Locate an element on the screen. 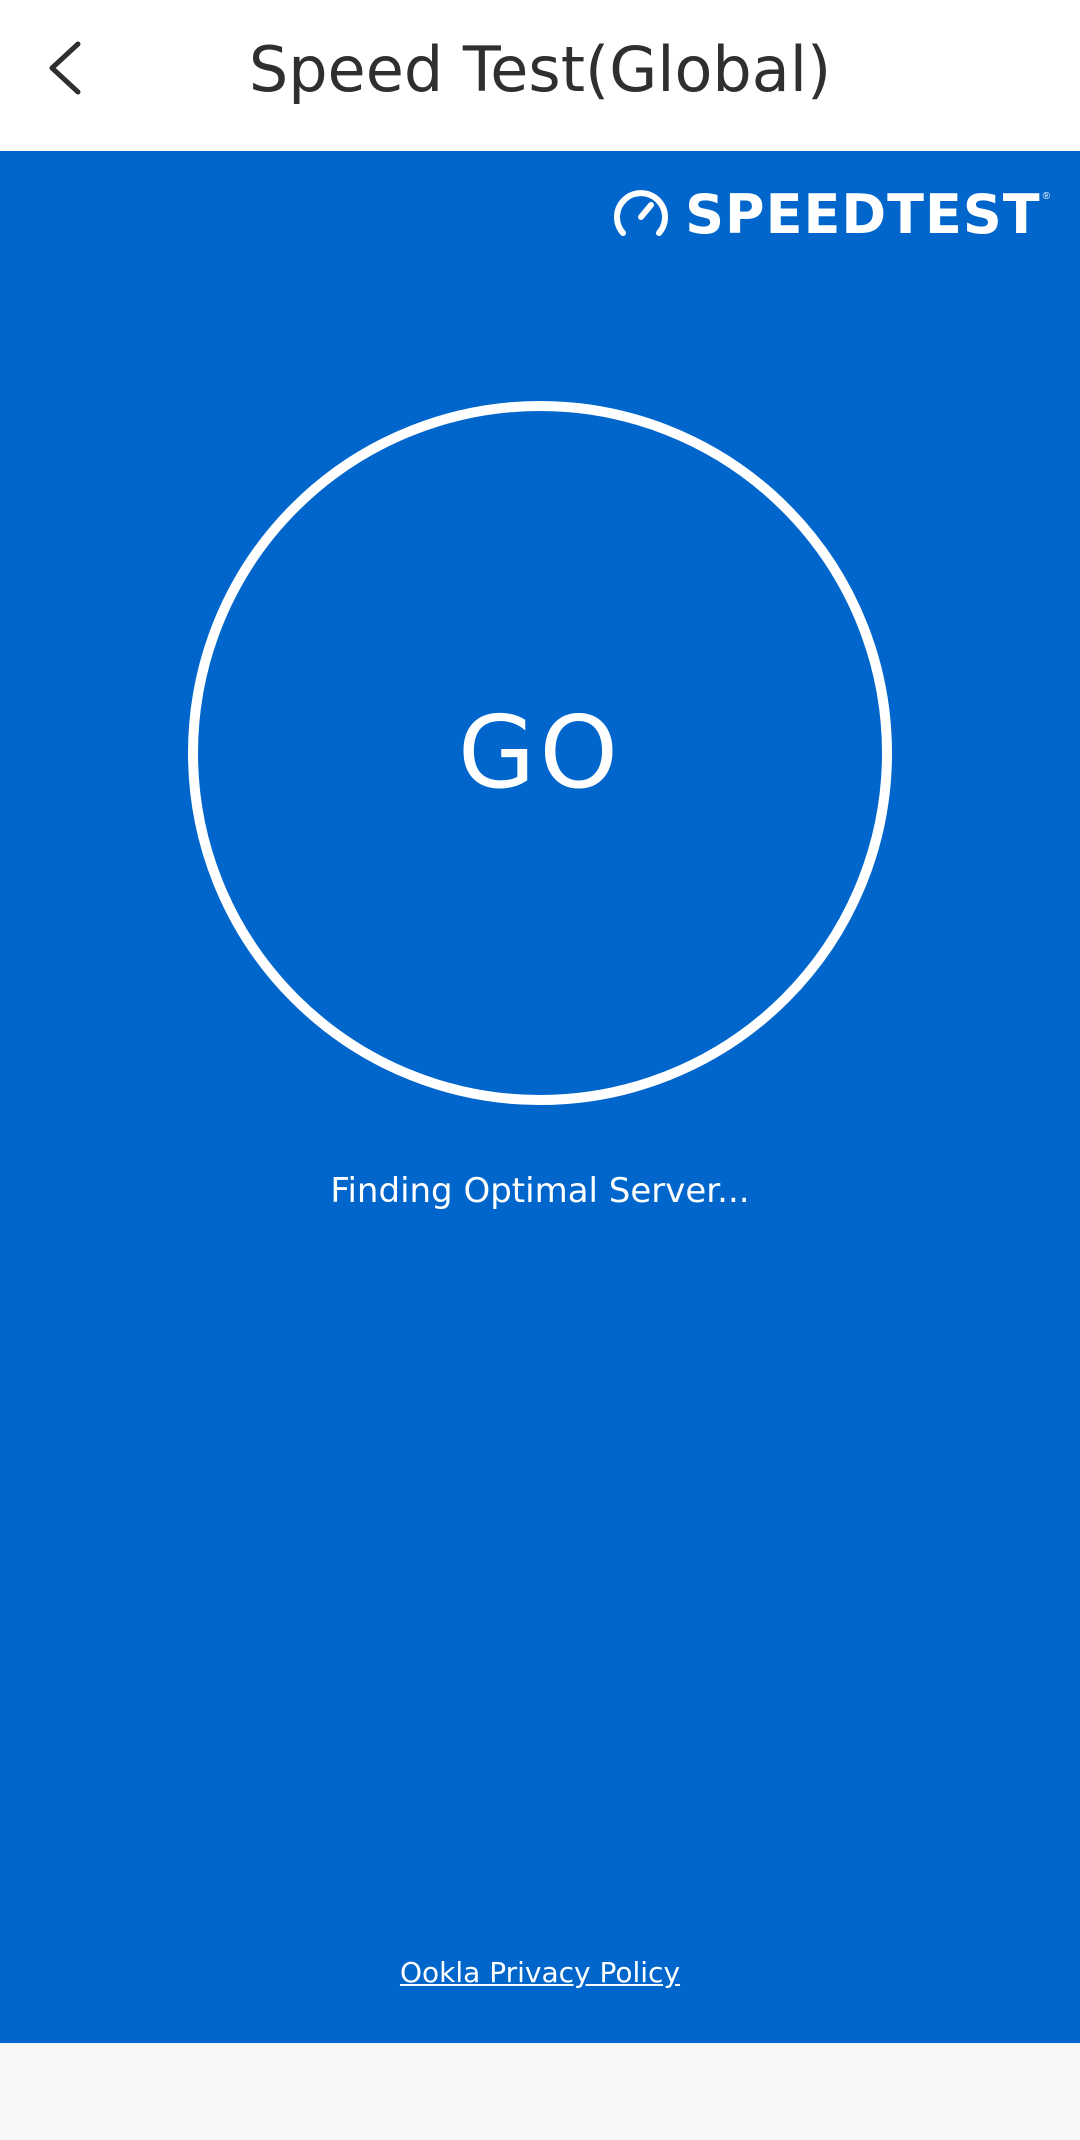 Image resolution: width=1080 pixels, height=2140 pixels. privacy-policy-link: Ookla Privacy Policy is located at coordinates (540, 1973).